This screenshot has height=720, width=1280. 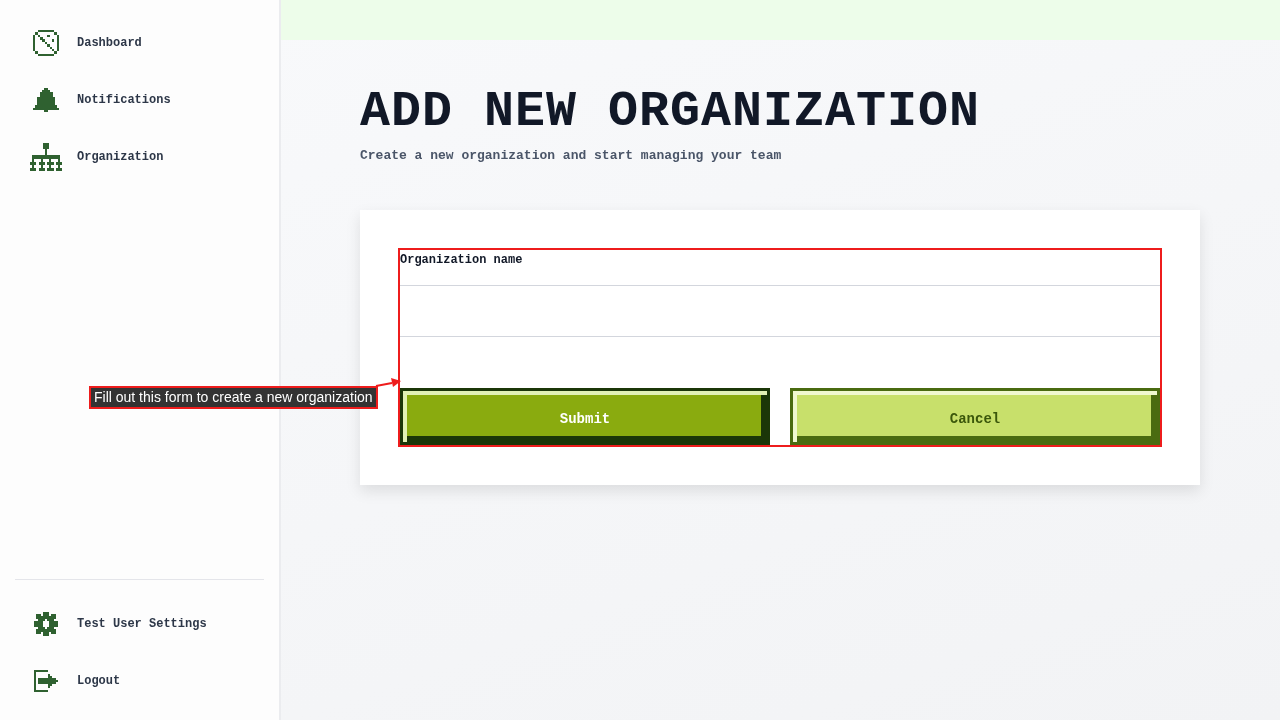 What do you see at coordinates (139, 680) in the screenshot?
I see `sidebar-item: Logout` at bounding box center [139, 680].